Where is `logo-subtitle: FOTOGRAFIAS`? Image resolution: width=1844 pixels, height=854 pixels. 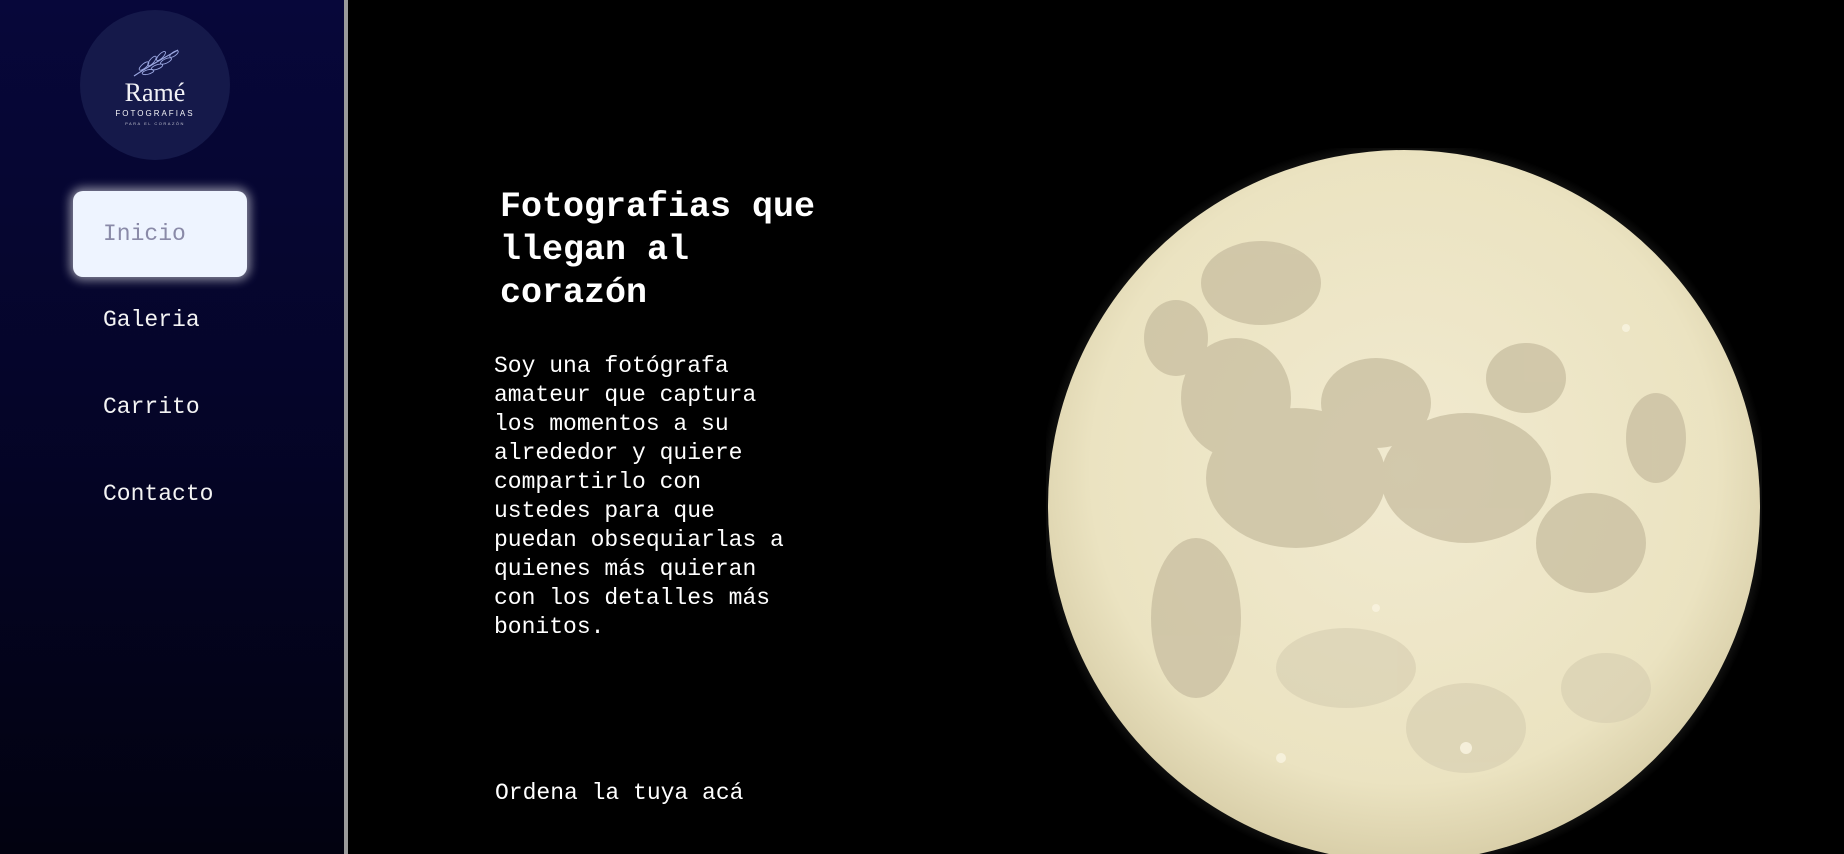
logo-subtitle: FOTOGRAFIAS is located at coordinates (155, 113).